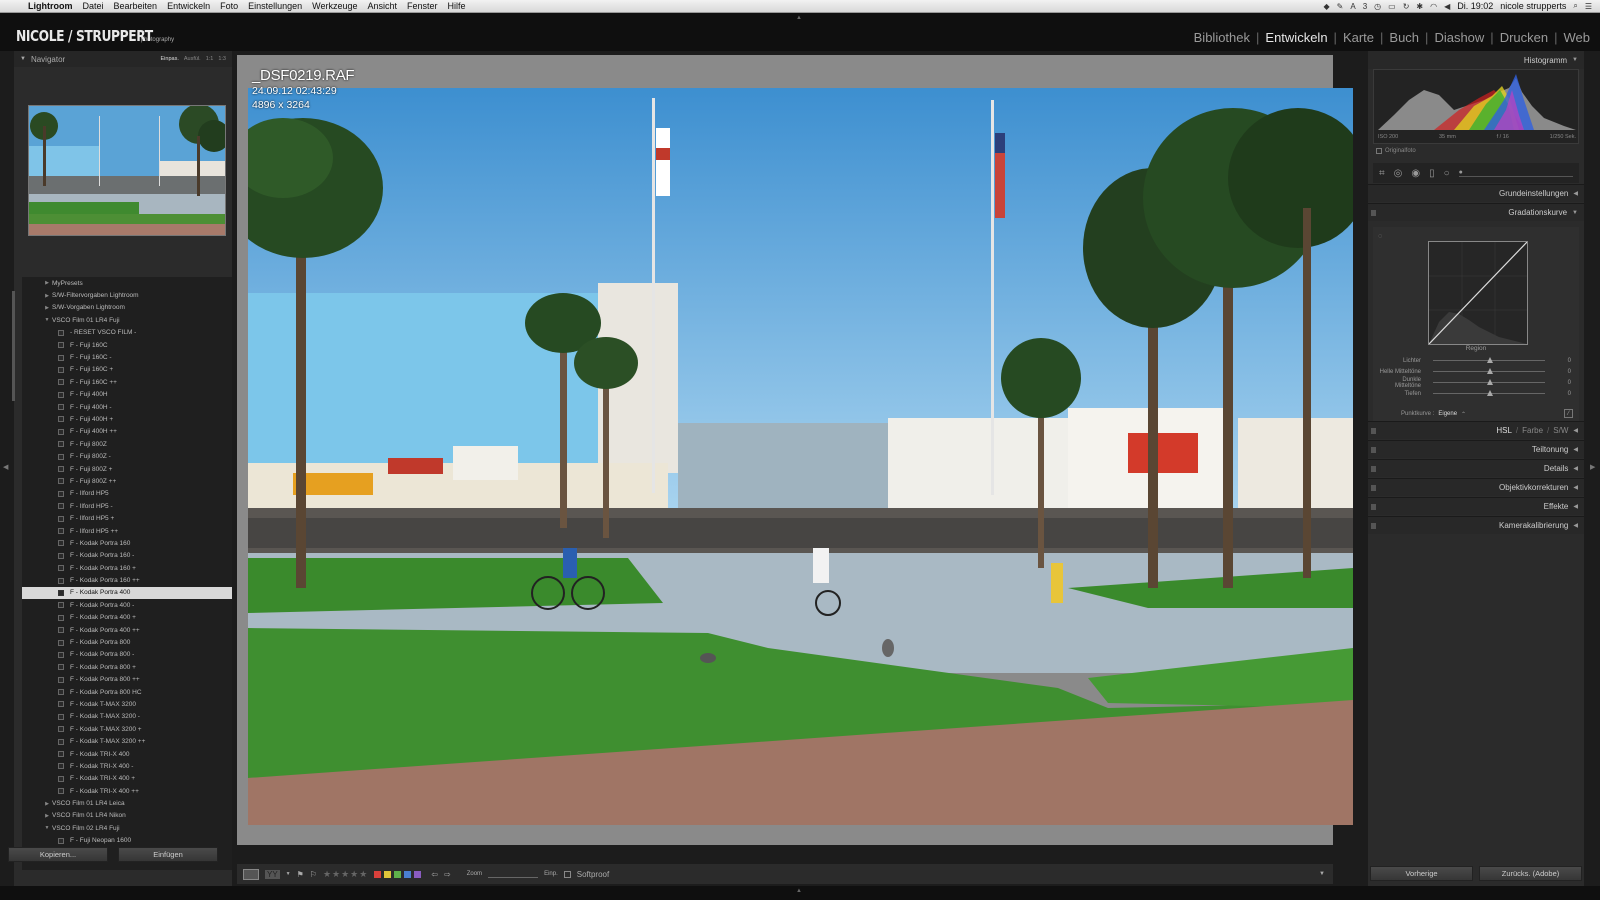 The width and height of the screenshot is (1600, 900). I want to click on paste-settings-button: Einfügen, so click(168, 854).